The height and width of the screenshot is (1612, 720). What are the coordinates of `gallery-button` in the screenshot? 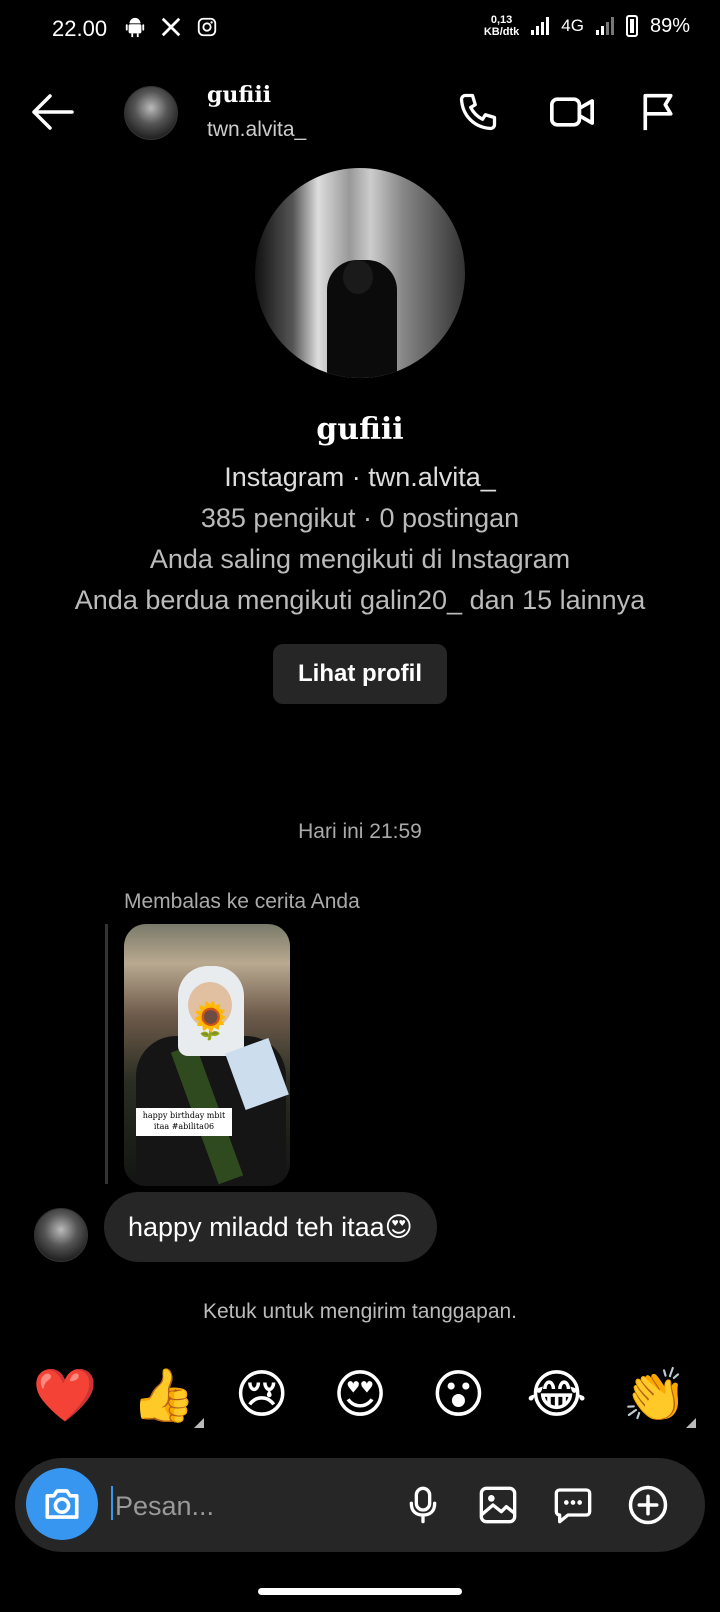 It's located at (498, 1505).